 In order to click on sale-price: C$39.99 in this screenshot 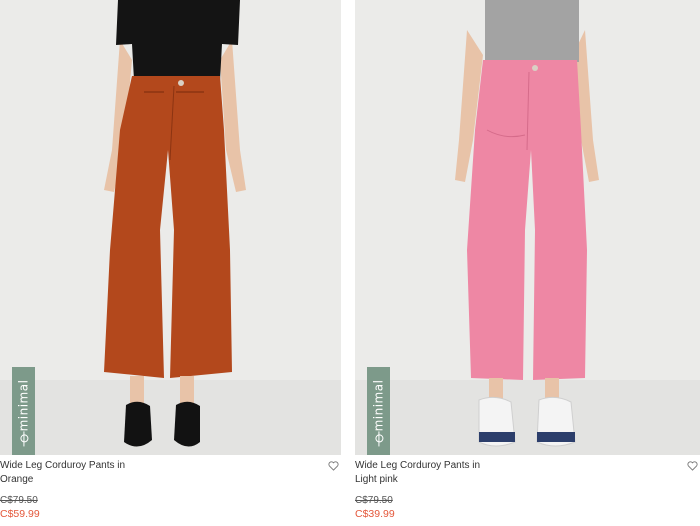, I will do `click(375, 514)`.